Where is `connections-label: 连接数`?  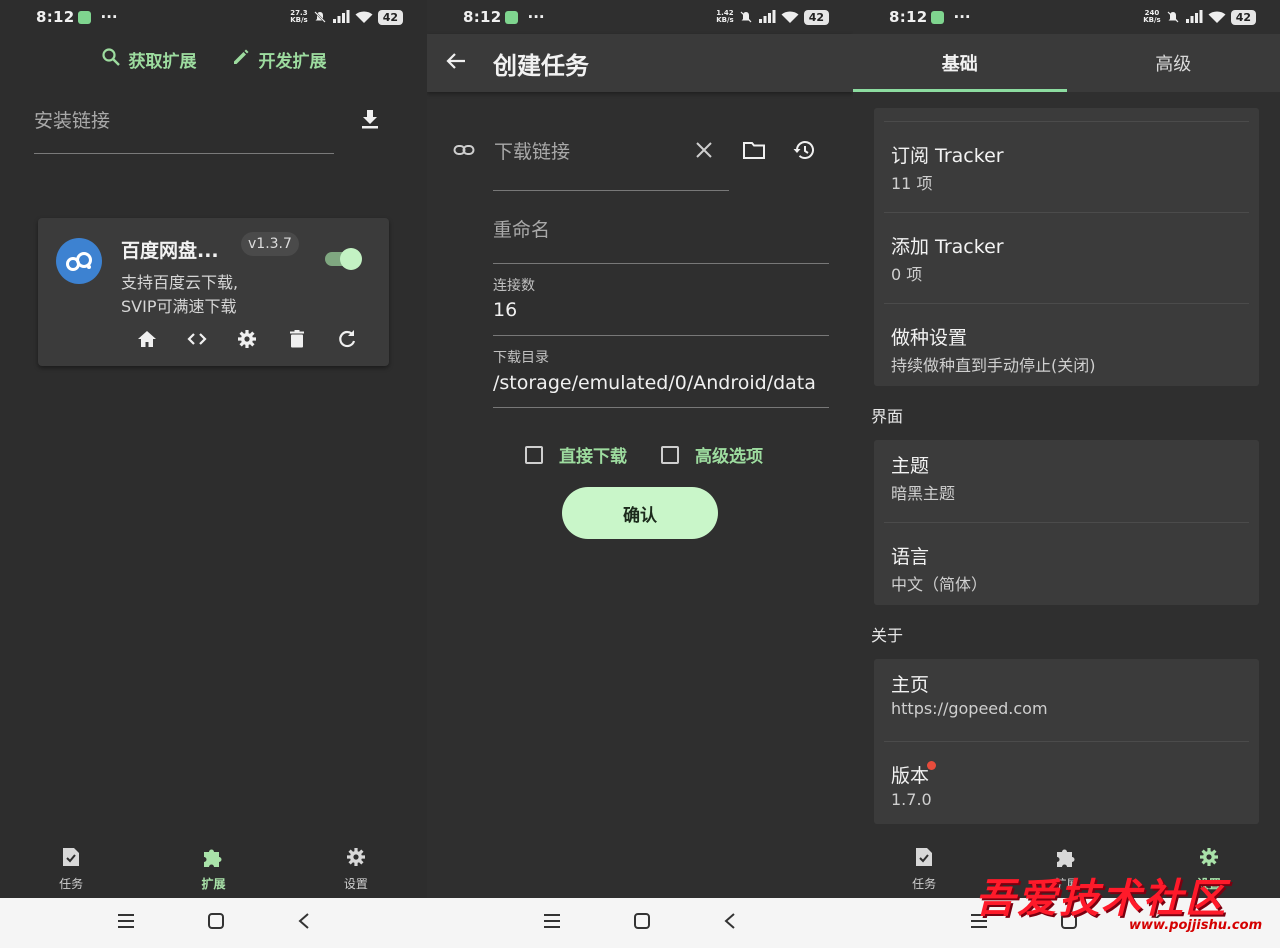 connections-label: 连接数 is located at coordinates (514, 286).